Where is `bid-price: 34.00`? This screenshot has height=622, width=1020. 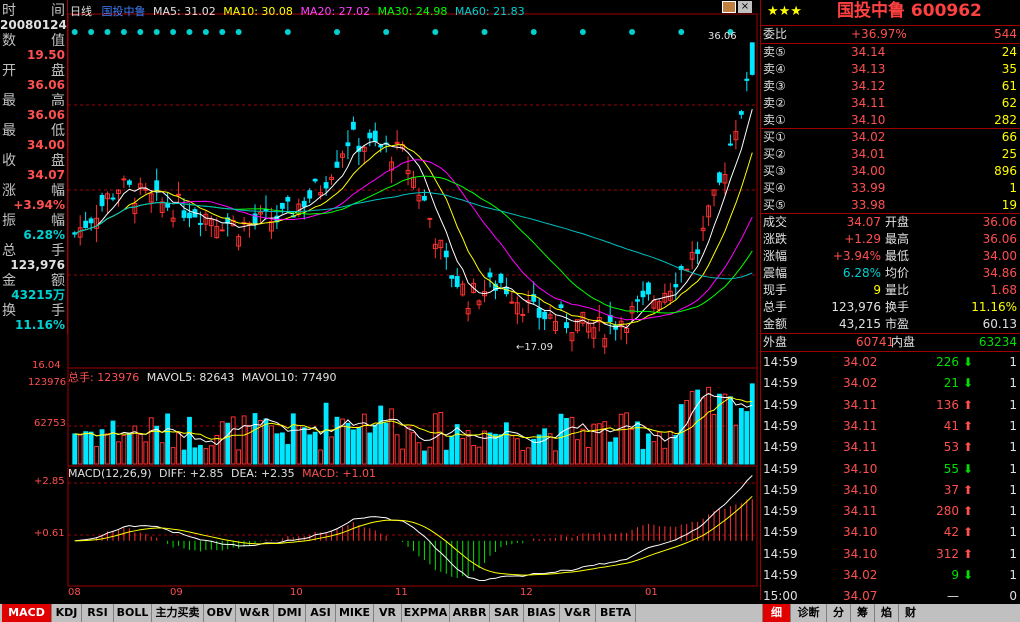
bid-price: 34.00 is located at coordinates (868, 171).